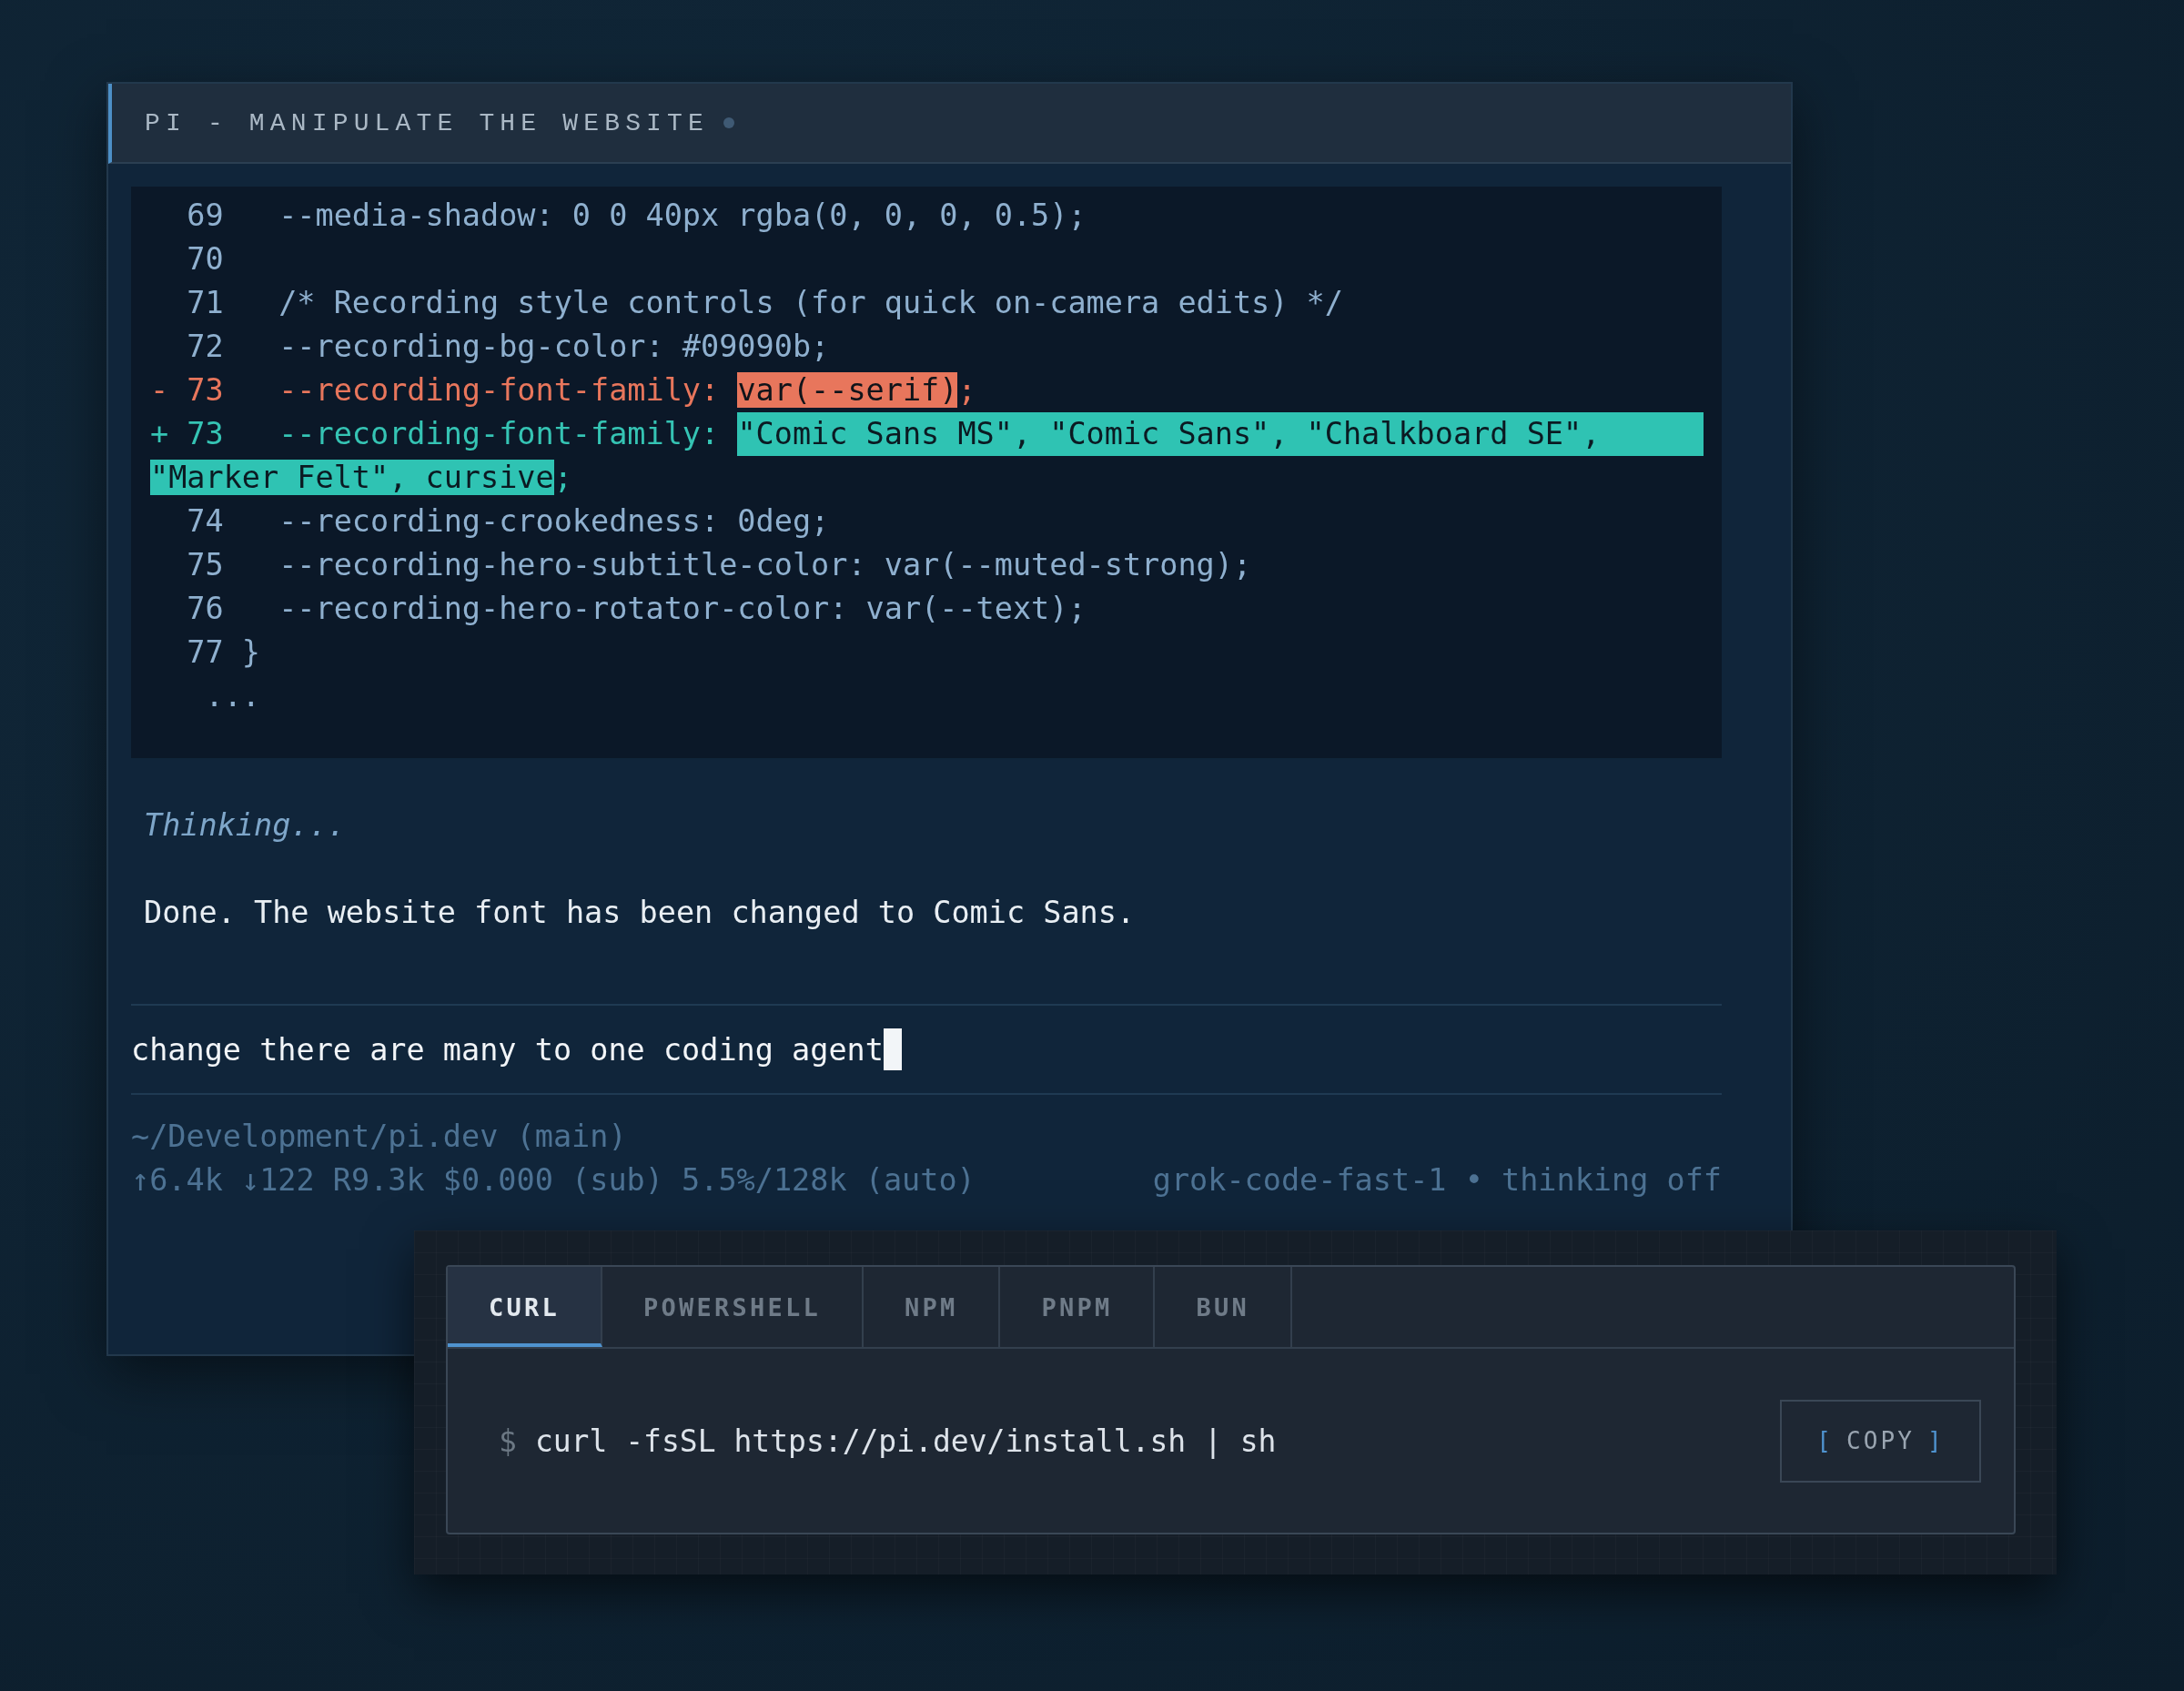 This screenshot has width=2184, height=1691. What do you see at coordinates (1221, 434) in the screenshot?
I see `added-code: "Comic Sans MS", "Comic Sans", "Chalkboard SE",` at bounding box center [1221, 434].